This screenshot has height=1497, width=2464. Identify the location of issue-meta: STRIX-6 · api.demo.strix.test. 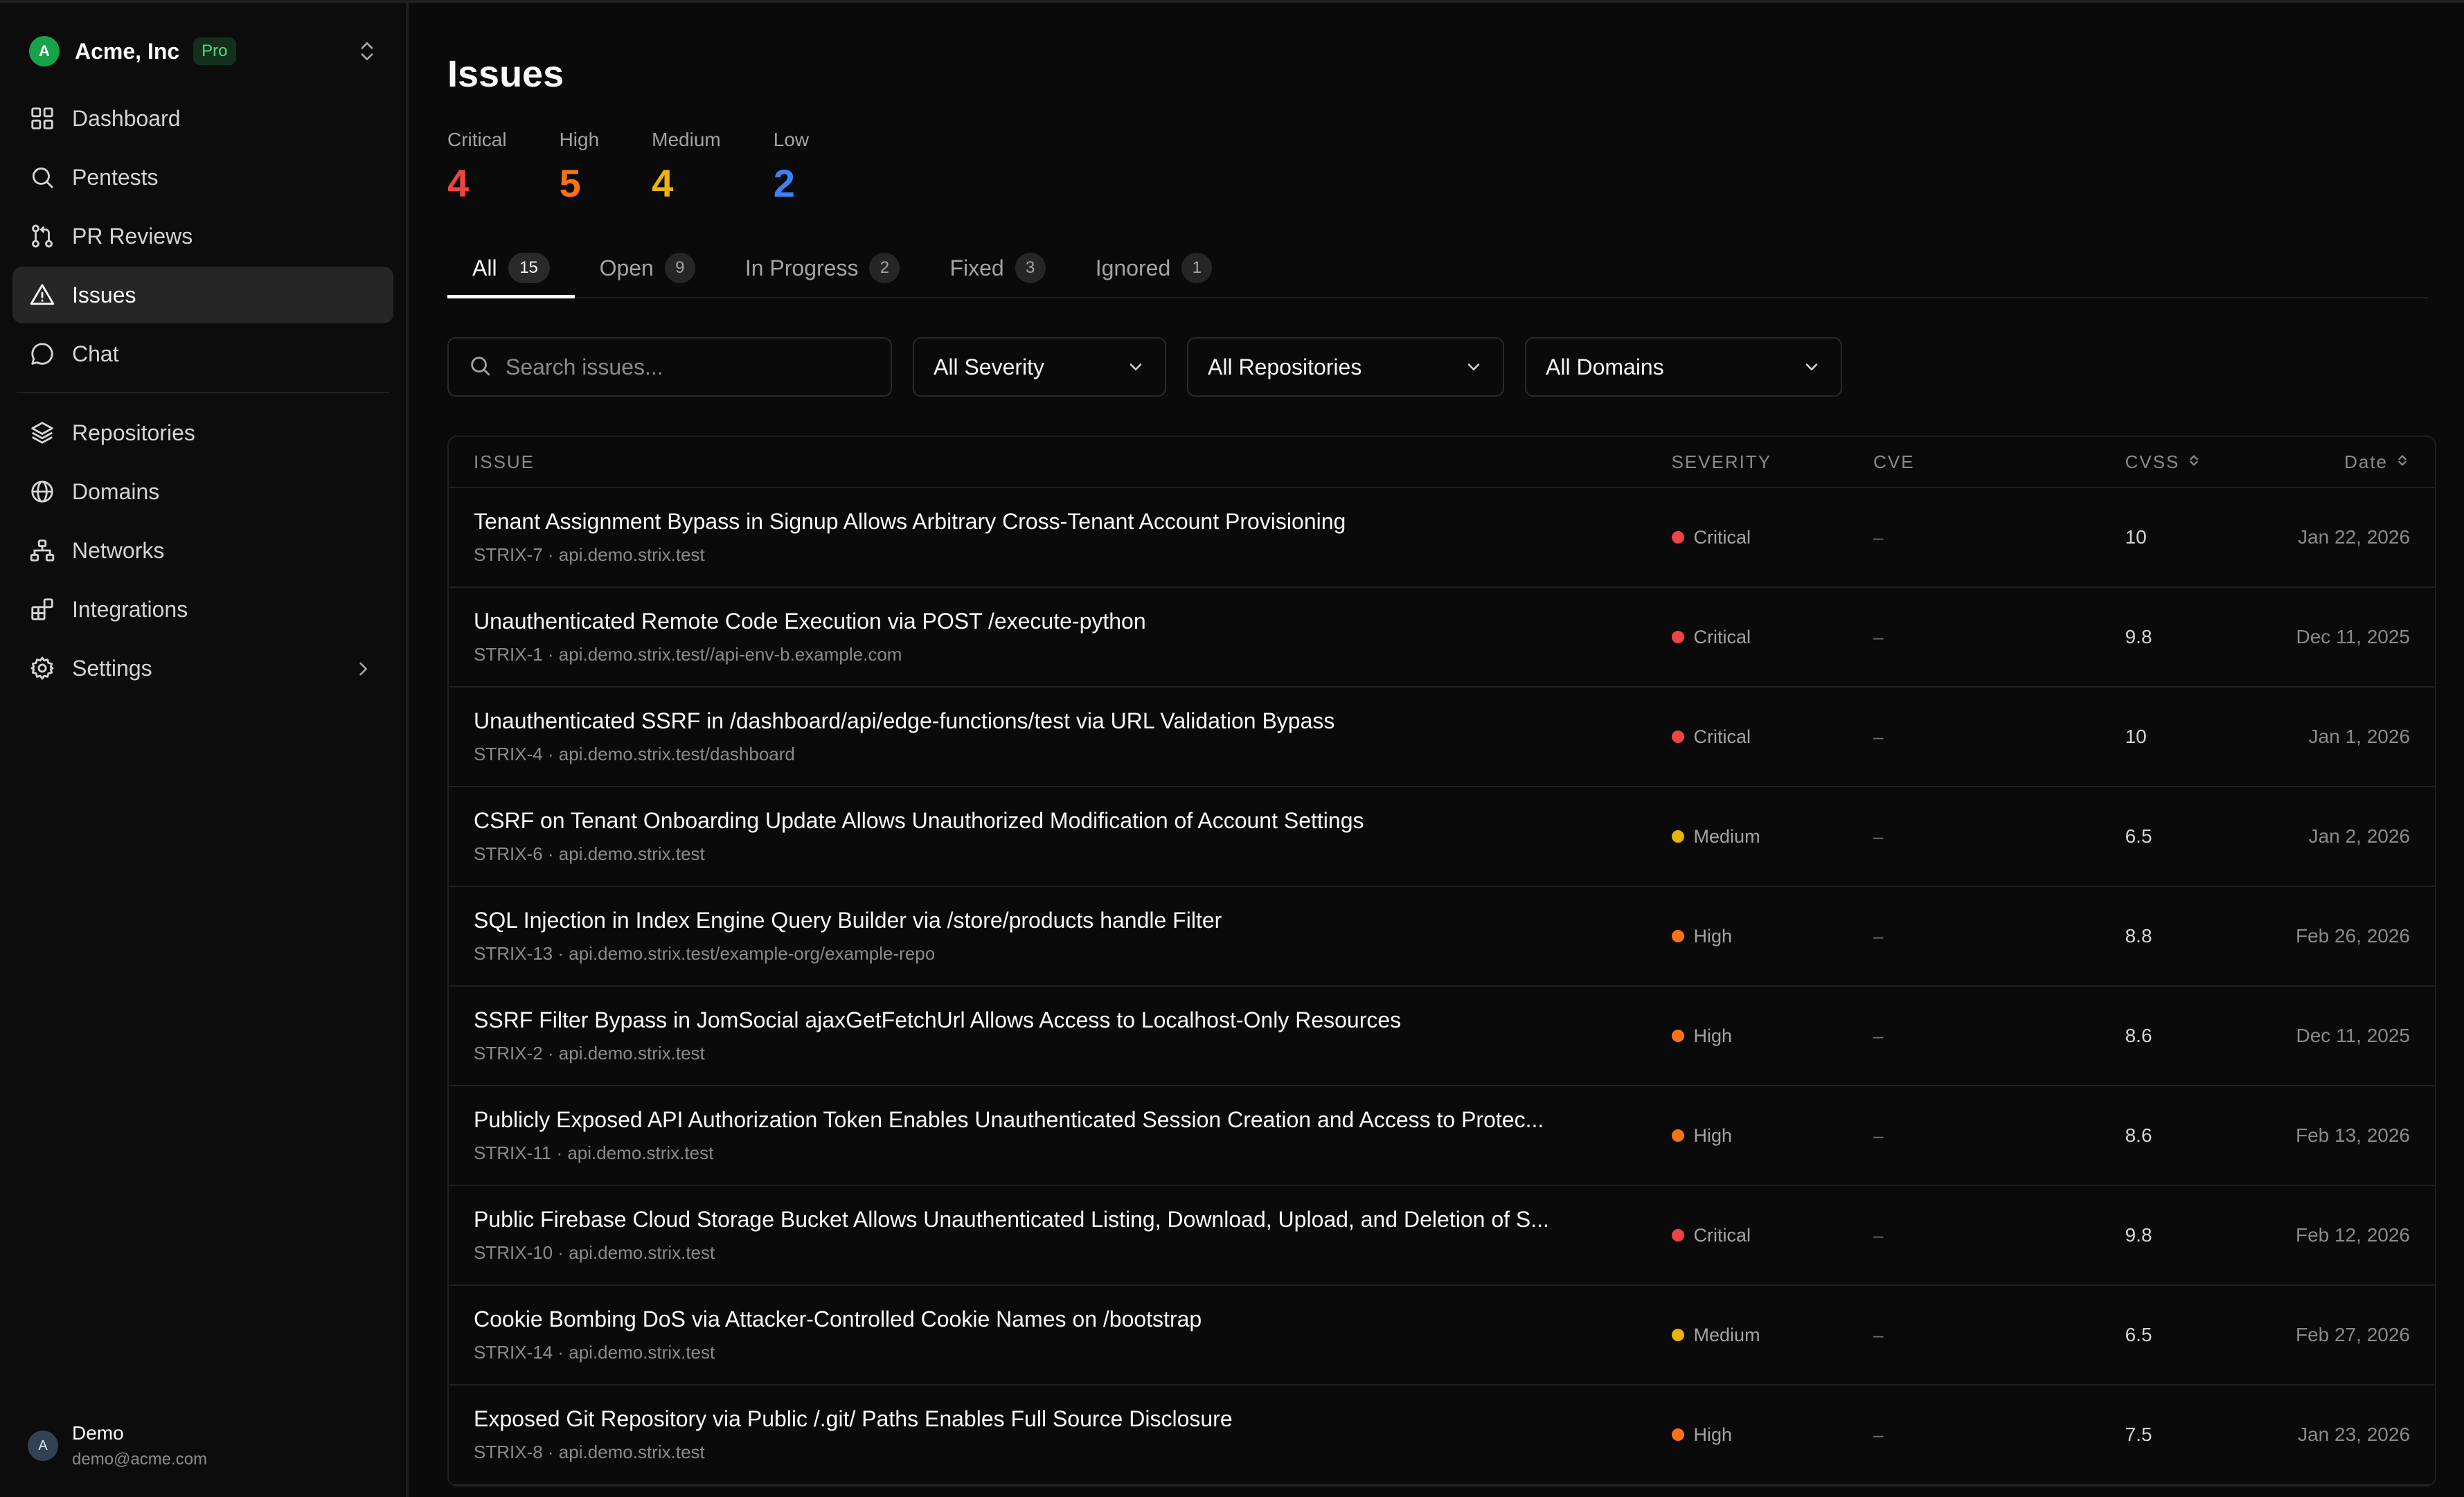
(589, 853).